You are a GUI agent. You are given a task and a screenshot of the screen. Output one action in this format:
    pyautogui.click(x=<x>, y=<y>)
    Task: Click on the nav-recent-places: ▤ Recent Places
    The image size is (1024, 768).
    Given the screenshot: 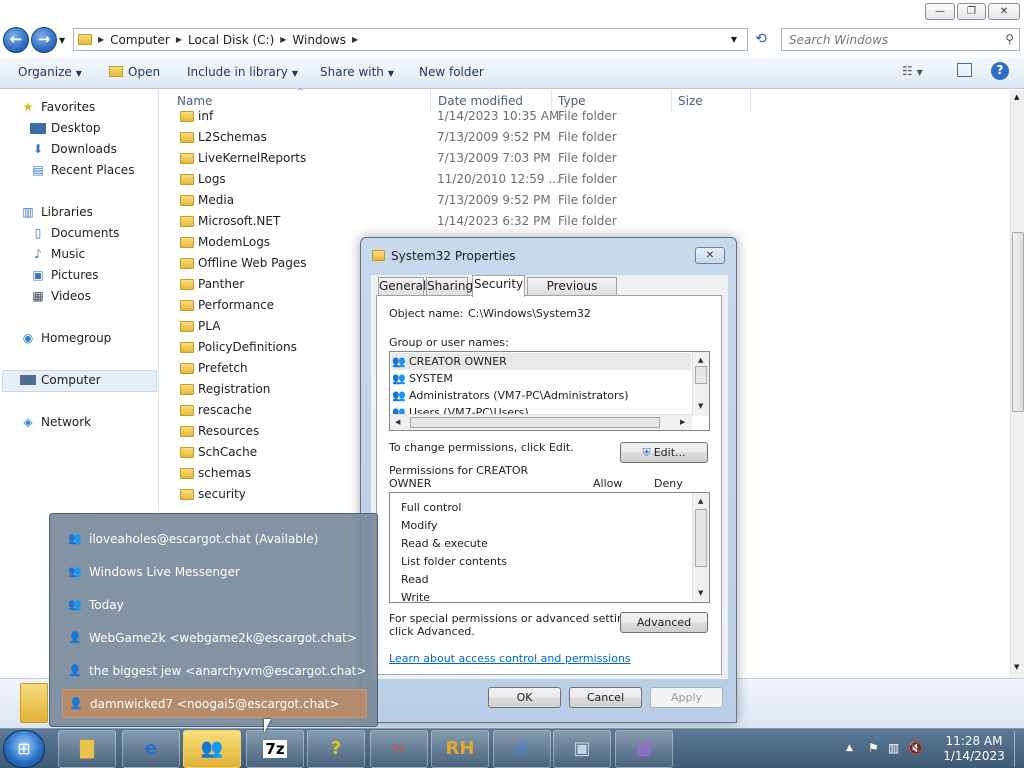 What is the action you would take?
    pyautogui.click(x=82, y=170)
    